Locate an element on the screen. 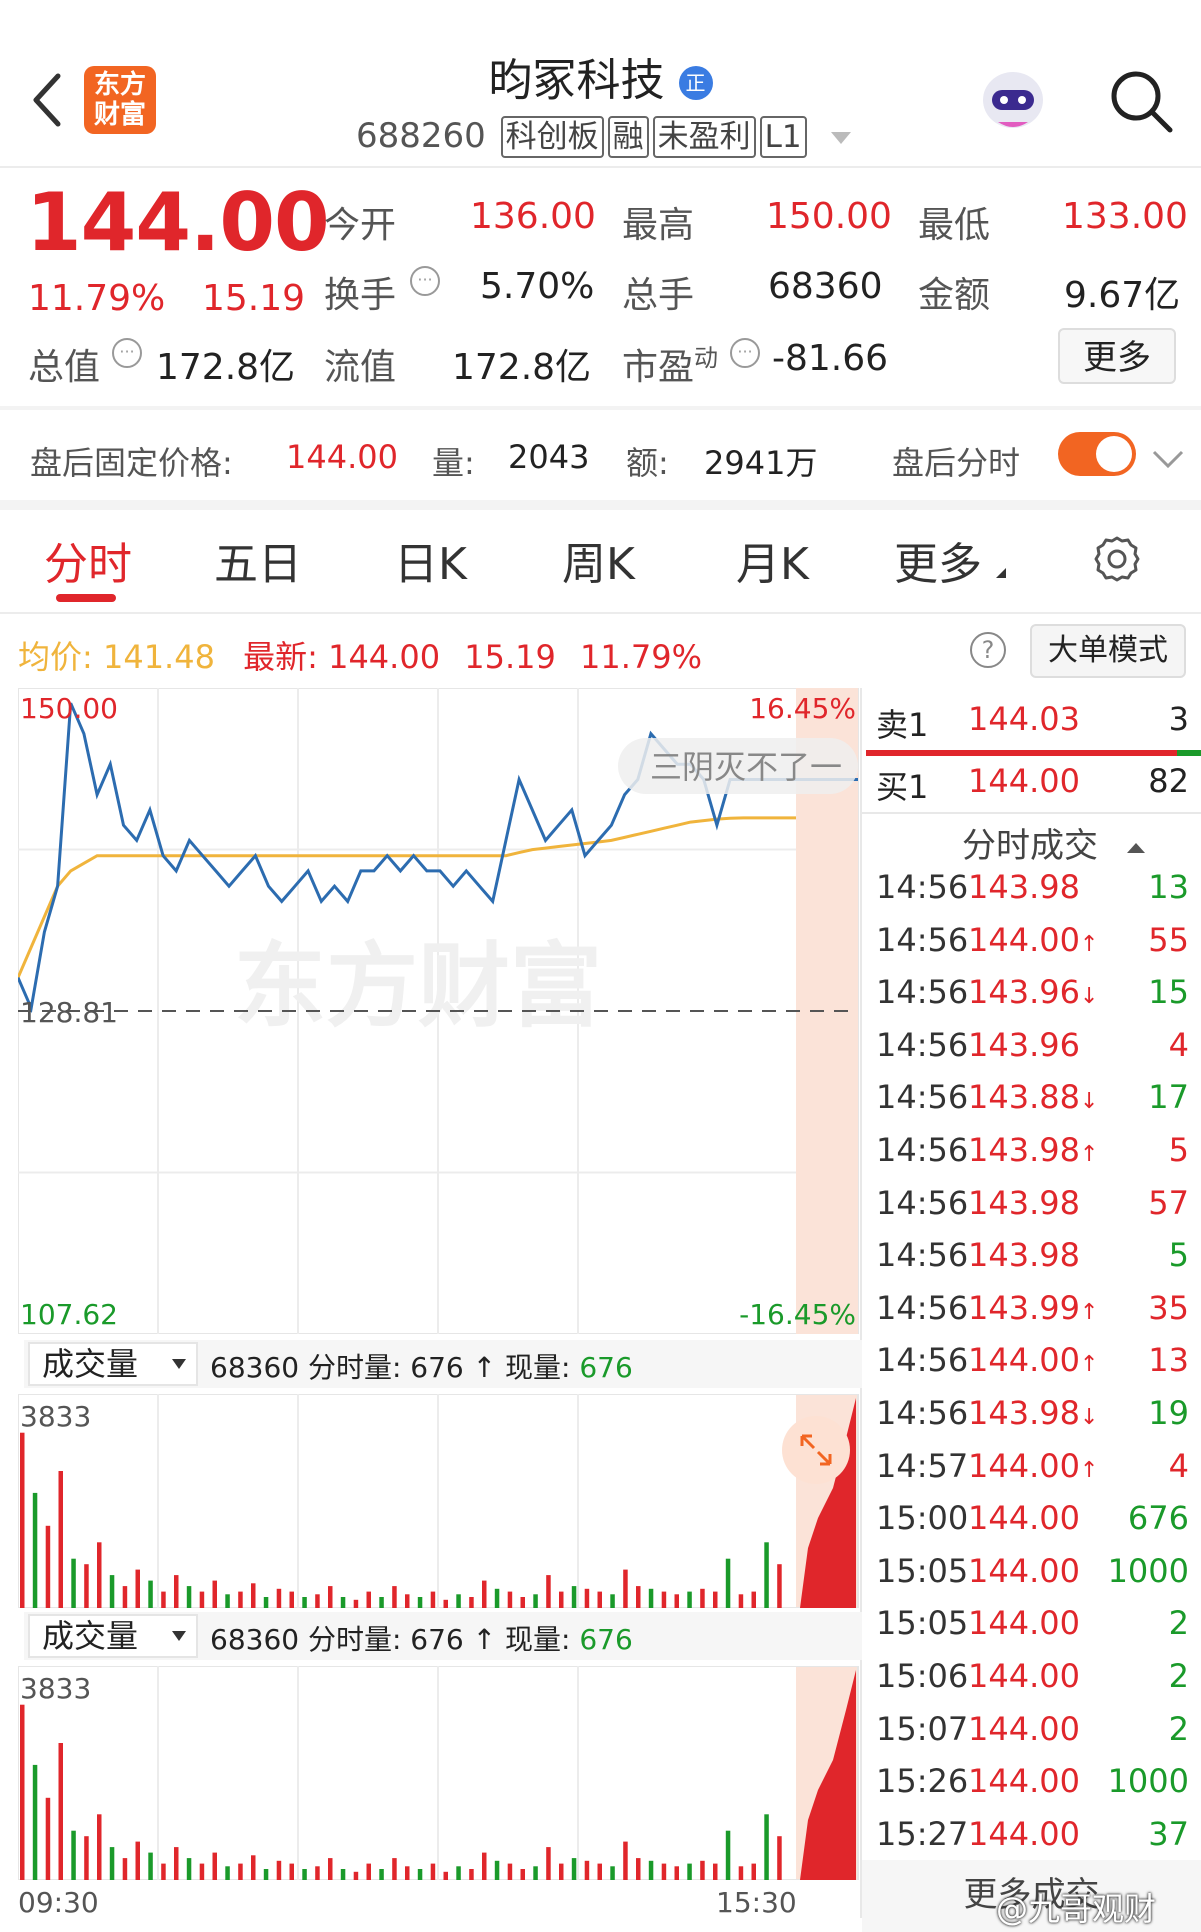 The height and width of the screenshot is (1932, 1201). tab-daily-k: 日K is located at coordinates (430, 560).